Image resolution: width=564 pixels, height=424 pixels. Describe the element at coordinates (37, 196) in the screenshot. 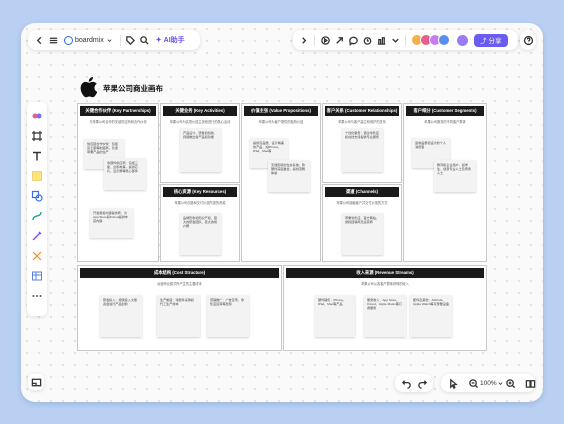

I see `shape-icon` at that location.